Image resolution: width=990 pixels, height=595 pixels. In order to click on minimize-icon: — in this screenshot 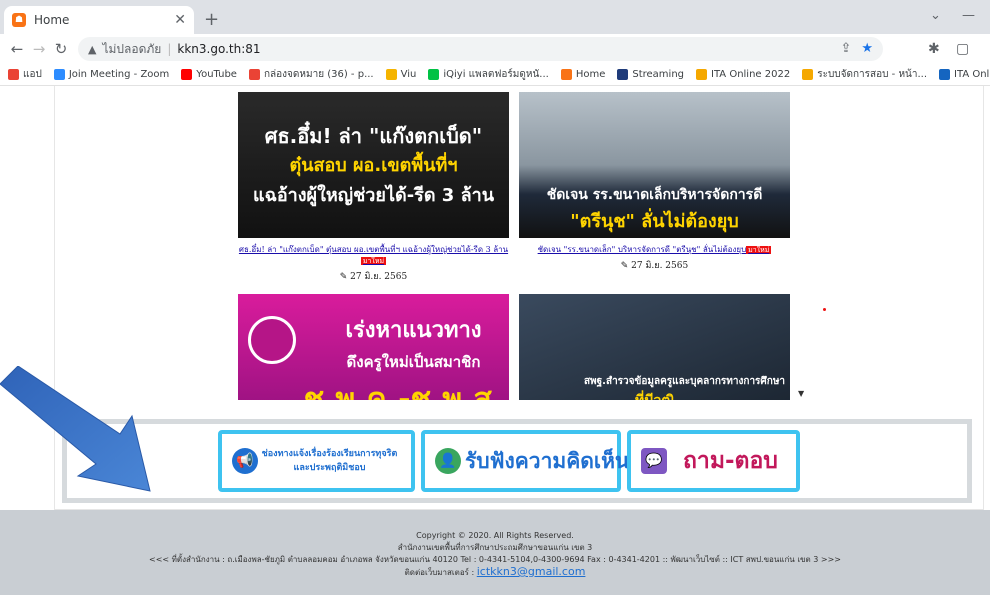, I will do `click(968, 15)`.